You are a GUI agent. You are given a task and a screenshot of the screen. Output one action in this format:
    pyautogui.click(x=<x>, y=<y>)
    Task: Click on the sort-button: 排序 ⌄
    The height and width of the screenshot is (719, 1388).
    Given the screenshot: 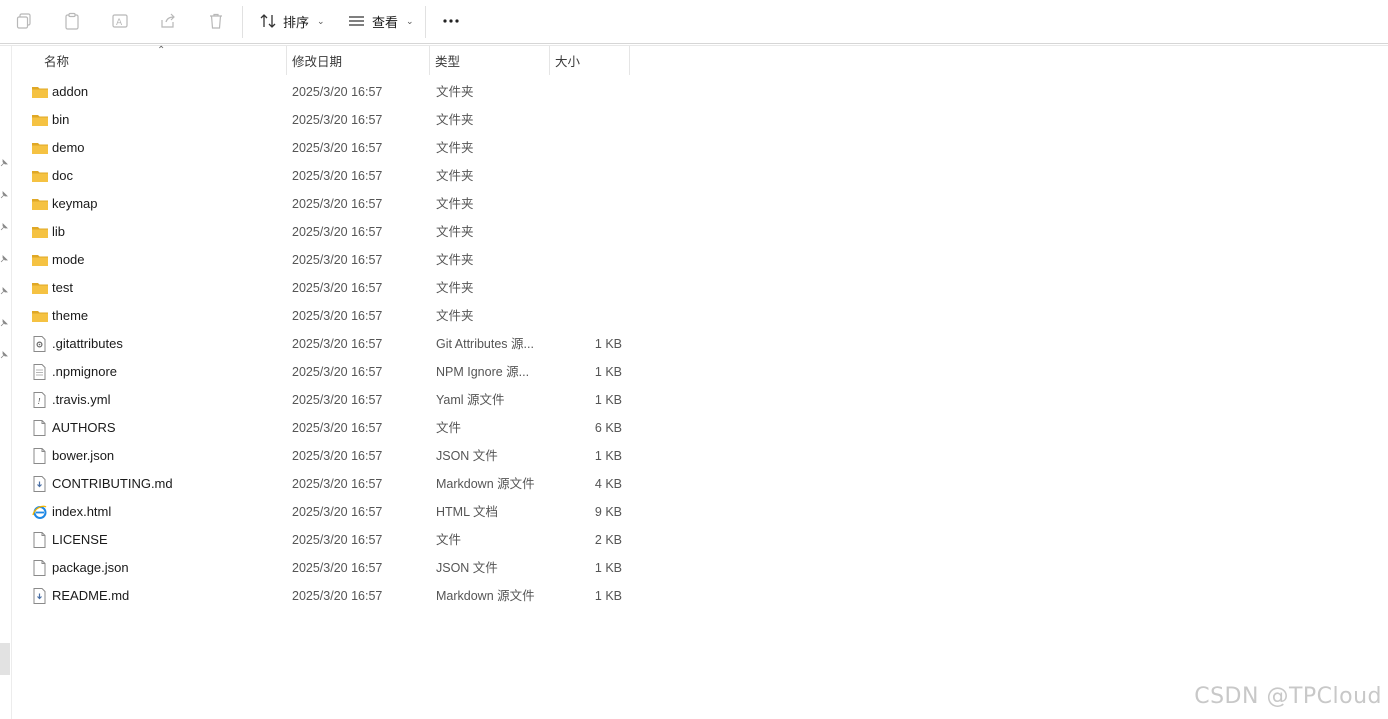 What is the action you would take?
    pyautogui.click(x=292, y=21)
    